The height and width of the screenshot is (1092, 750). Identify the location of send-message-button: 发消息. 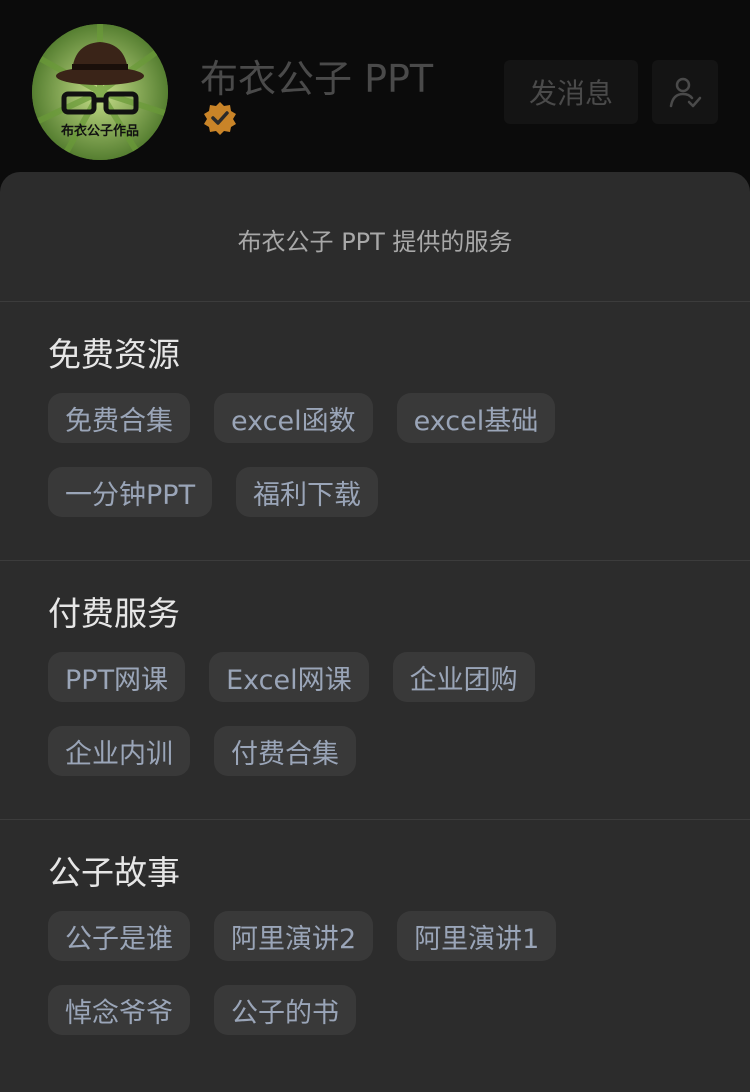
(571, 92).